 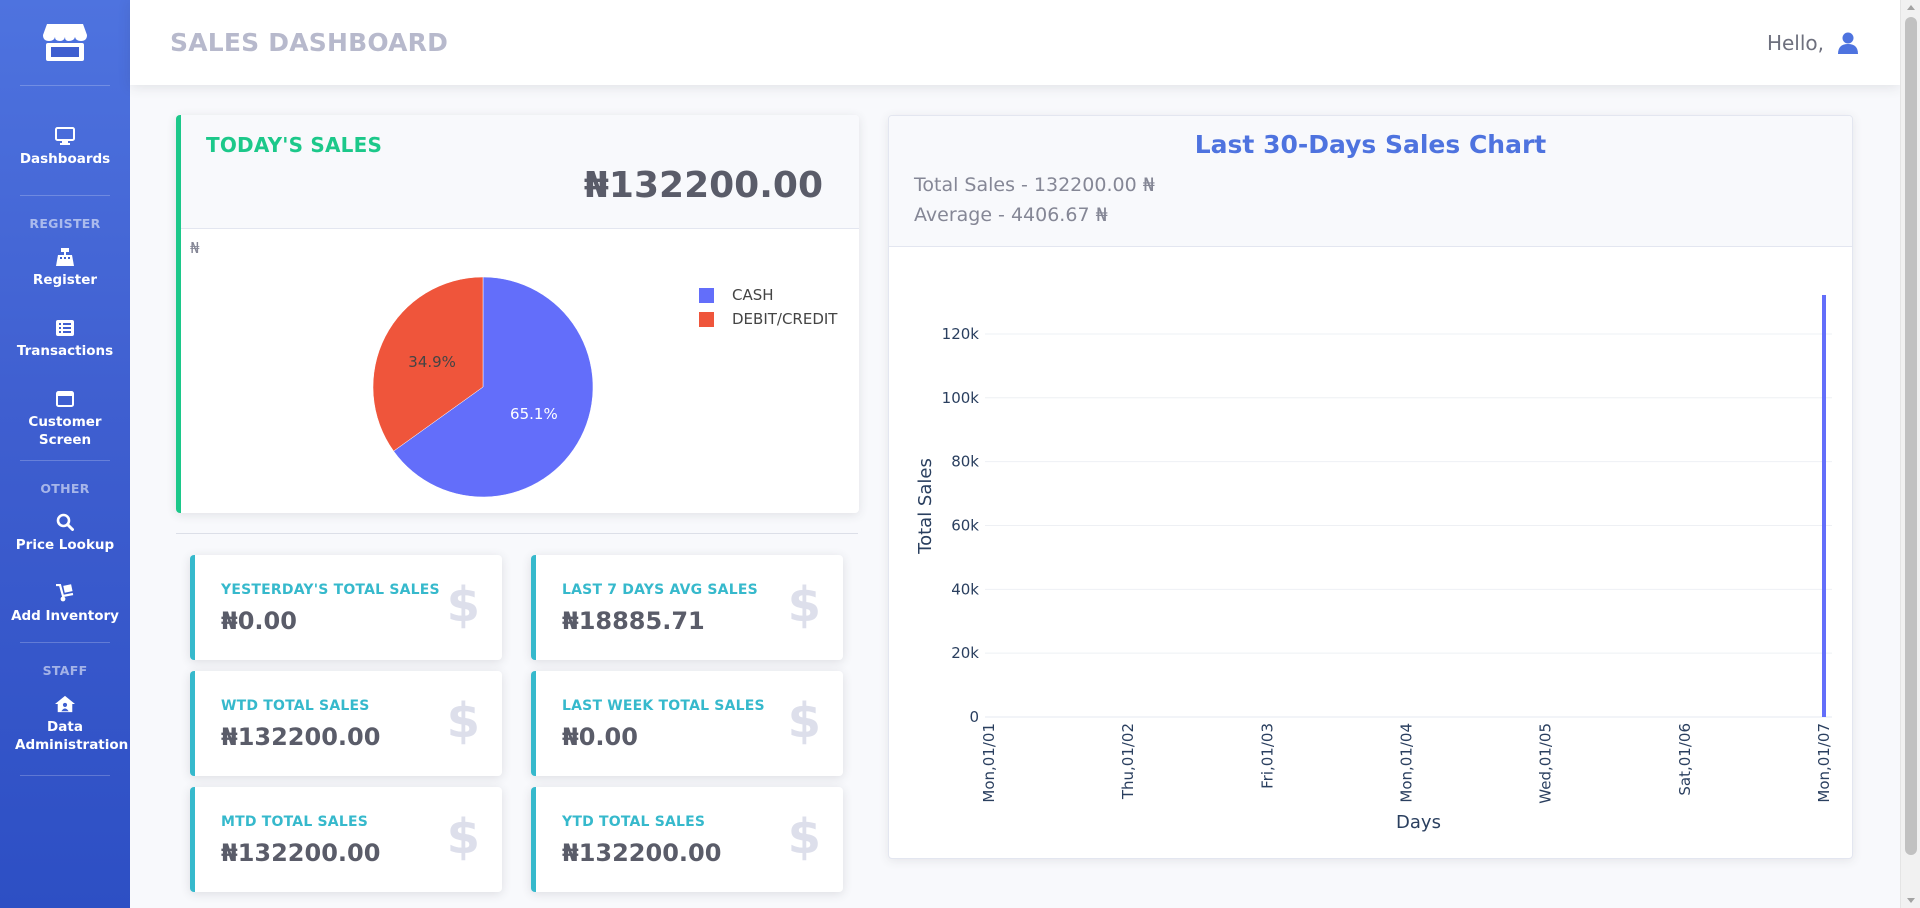 I want to click on scrollbar-thumb, so click(x=1911, y=436).